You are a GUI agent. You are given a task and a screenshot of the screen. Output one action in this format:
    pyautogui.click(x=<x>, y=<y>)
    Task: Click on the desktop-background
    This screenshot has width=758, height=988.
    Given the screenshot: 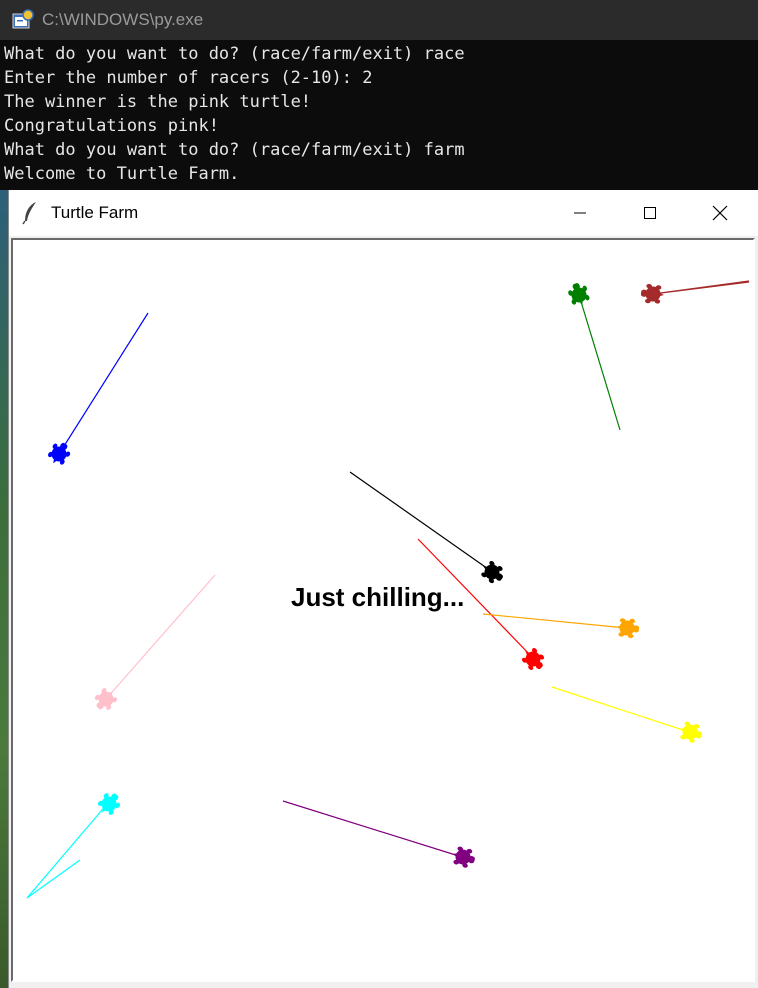 What is the action you would take?
    pyautogui.click(x=4, y=589)
    